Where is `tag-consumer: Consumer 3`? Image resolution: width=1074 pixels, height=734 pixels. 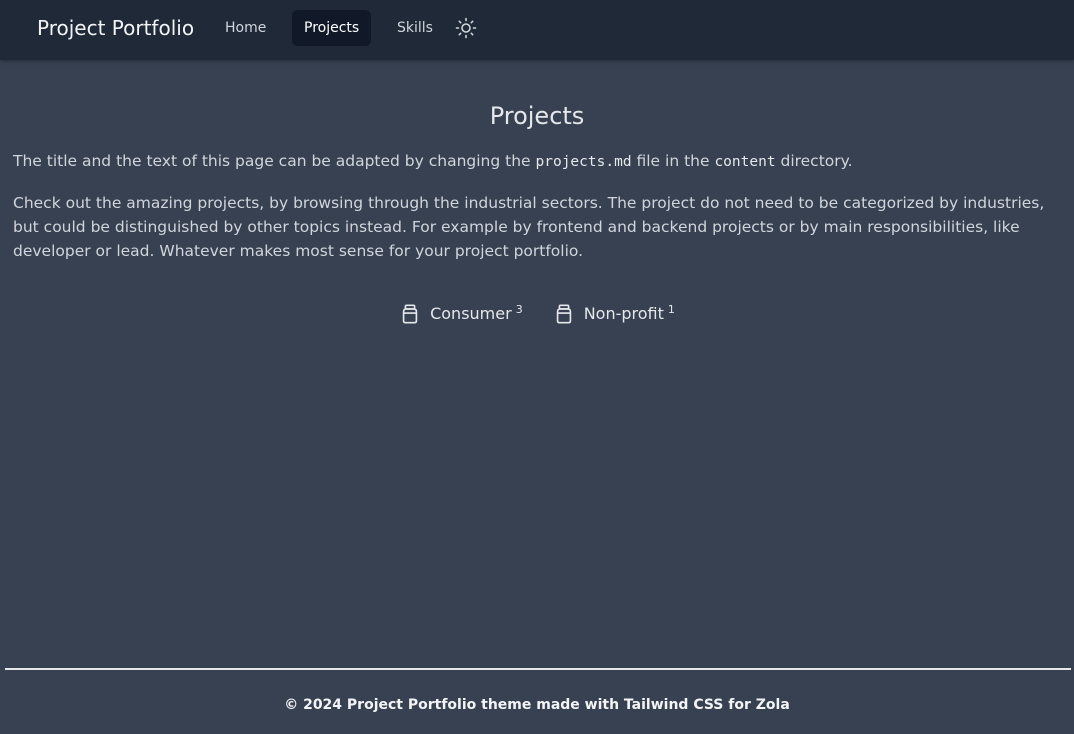 tag-consumer: Consumer 3 is located at coordinates (461, 314).